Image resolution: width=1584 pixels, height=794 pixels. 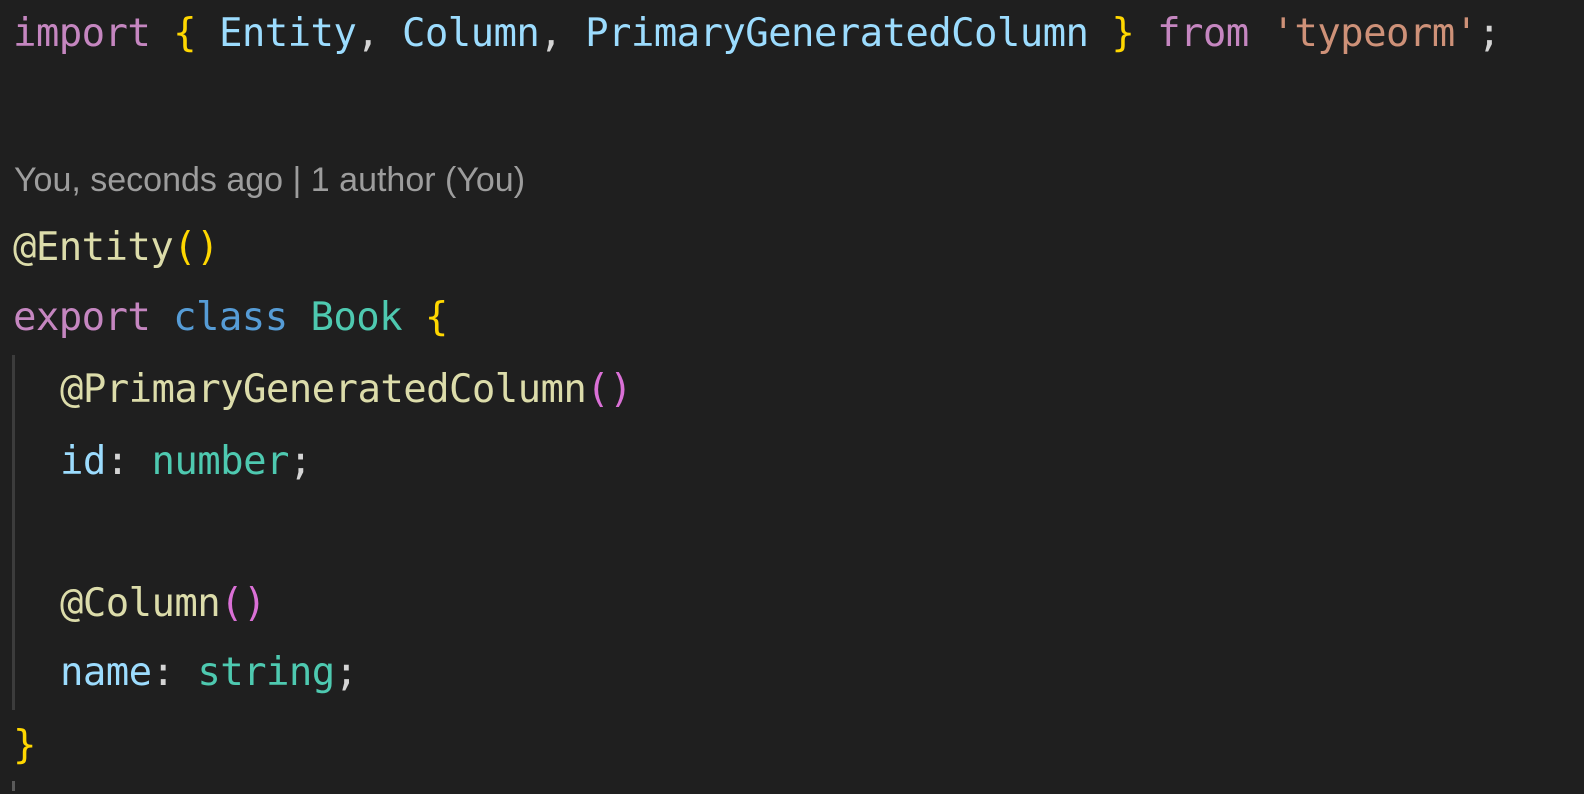 I want to click on import-open-brace: {, so click(x=185, y=33).